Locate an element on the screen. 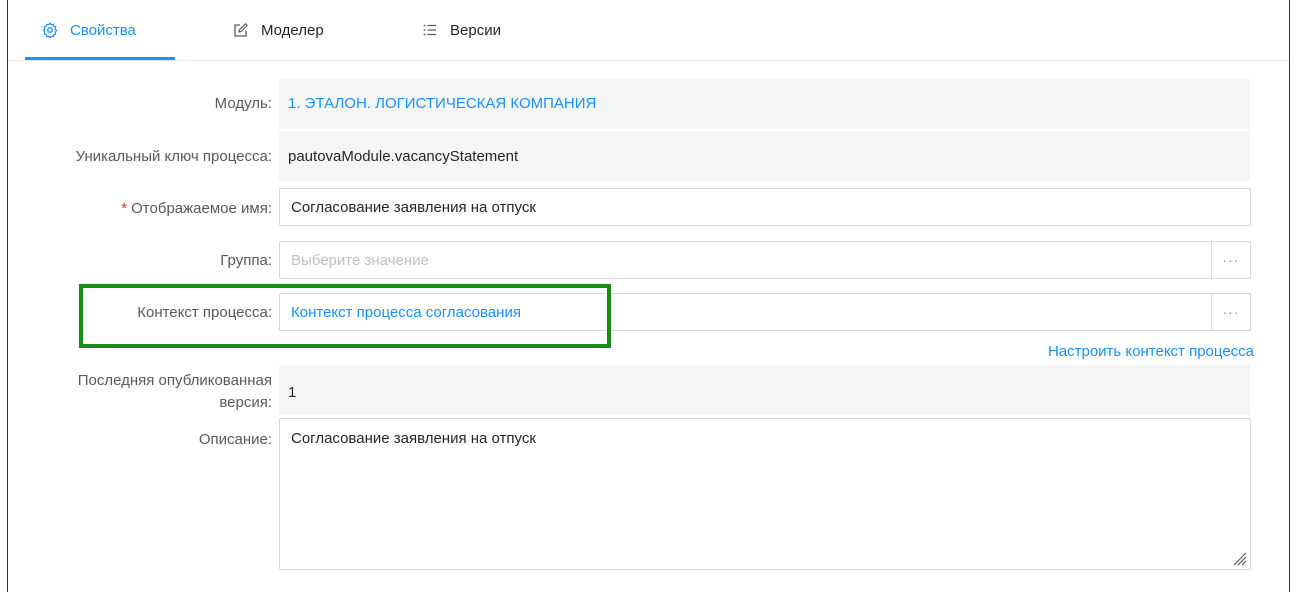 The image size is (1295, 592). resize-handle-icon is located at coordinates (1239, 558).